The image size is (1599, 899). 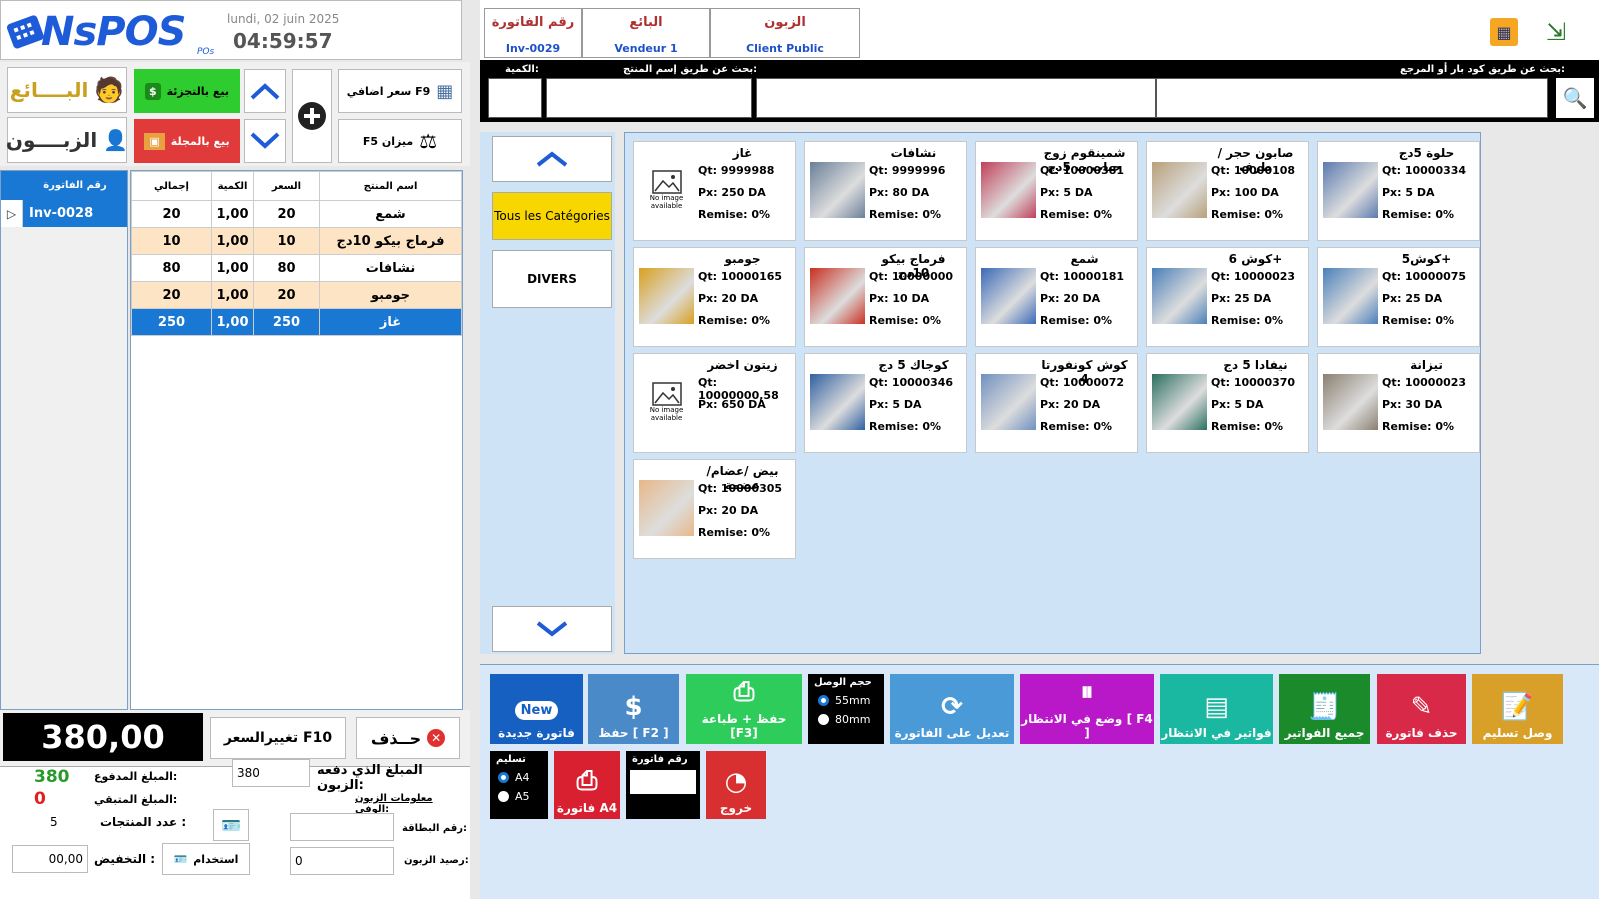 I want to click on product-name: جومبو, so click(x=742, y=259).